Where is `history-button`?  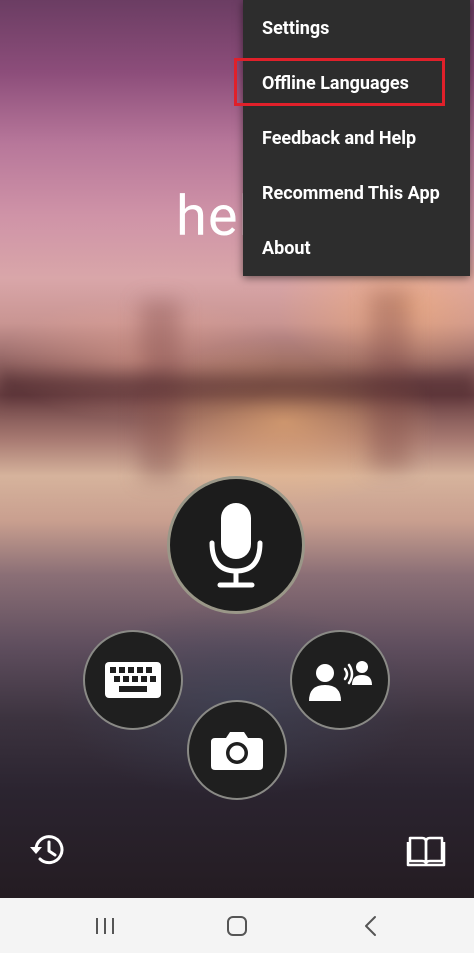 history-button is located at coordinates (48, 850).